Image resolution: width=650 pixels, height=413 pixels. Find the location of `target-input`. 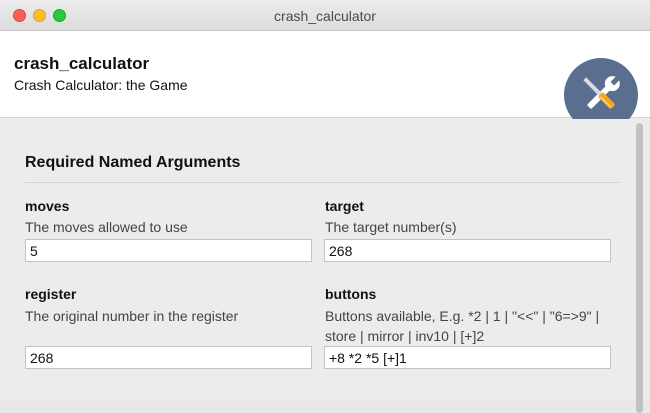

target-input is located at coordinates (467, 250).